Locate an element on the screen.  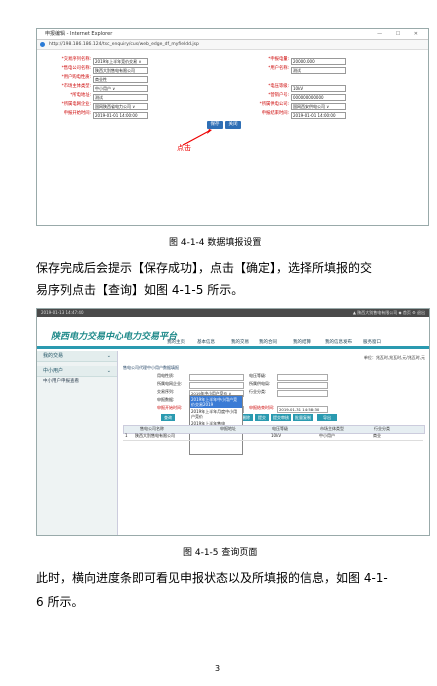
field-label: *市场主体类型: is located at coordinates (76, 86).